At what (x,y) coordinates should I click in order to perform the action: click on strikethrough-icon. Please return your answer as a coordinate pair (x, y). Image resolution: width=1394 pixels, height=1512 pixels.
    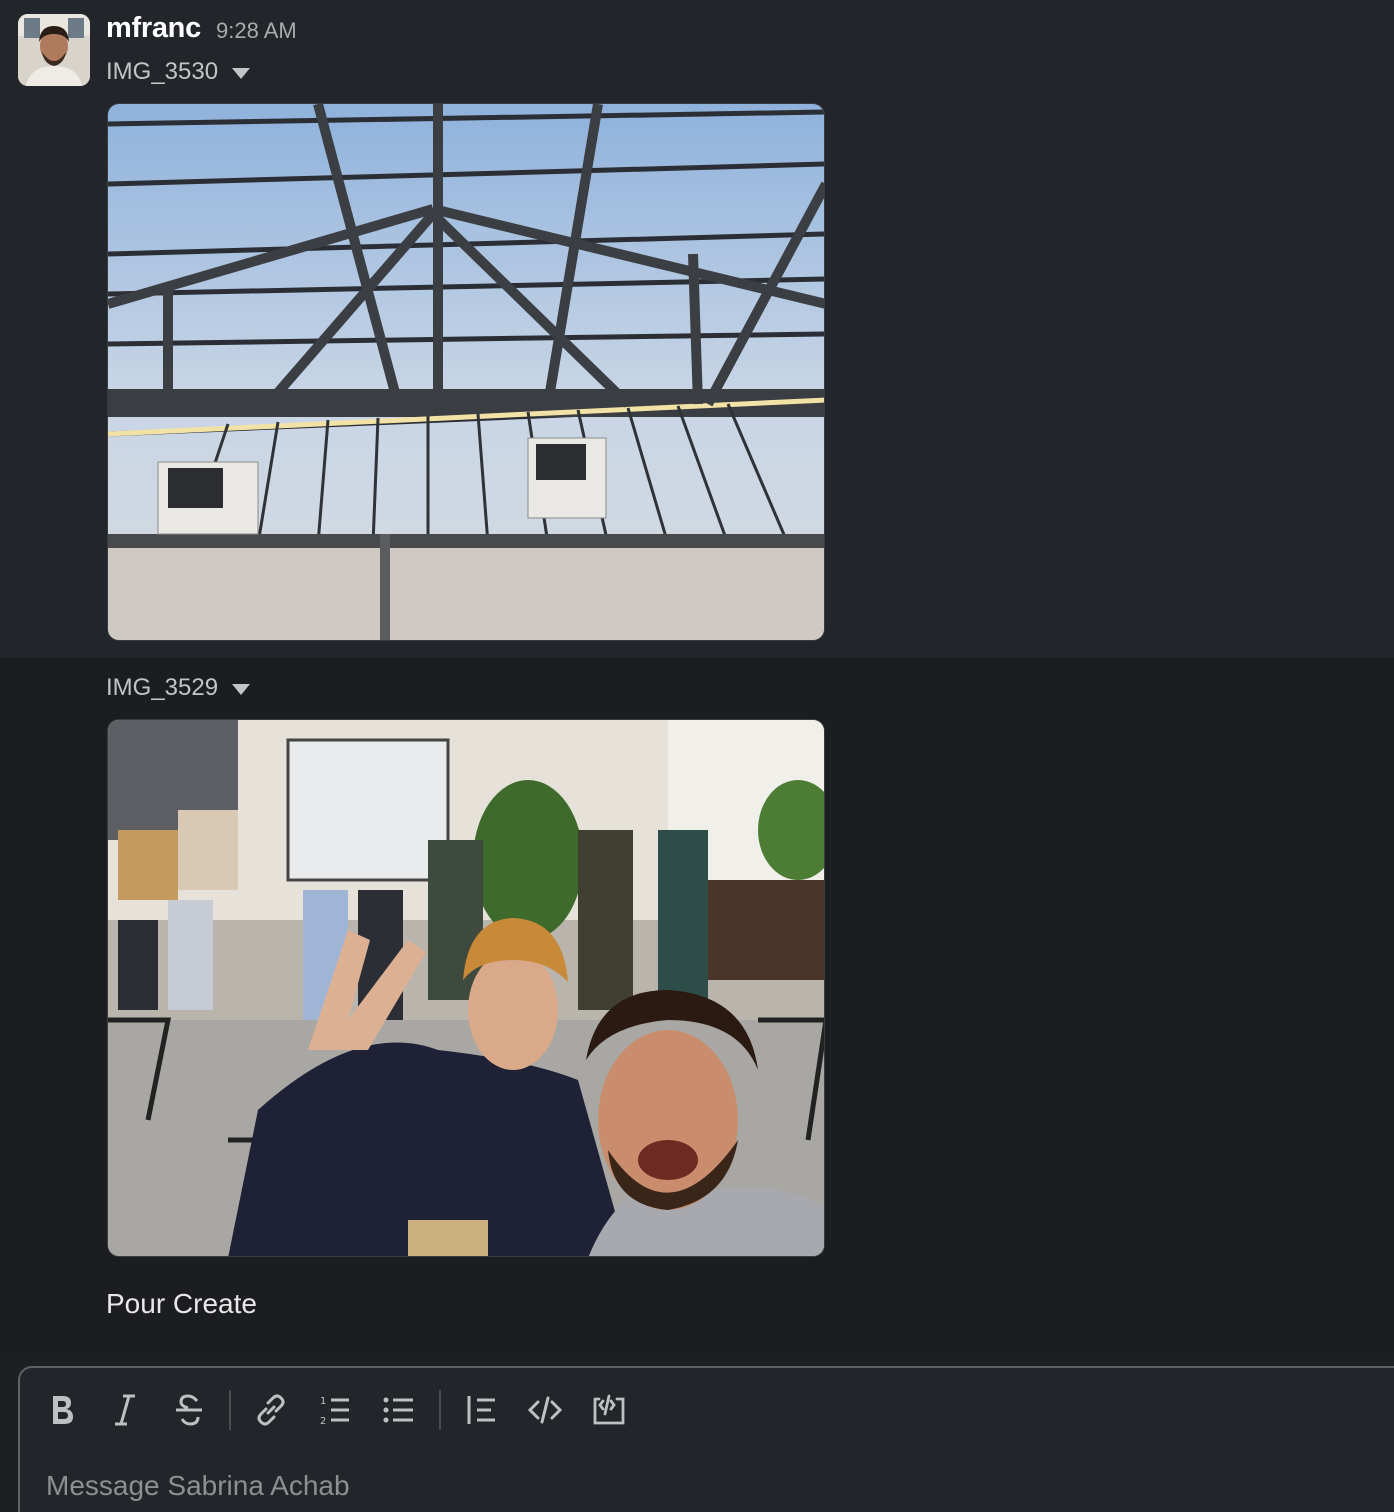
    Looking at the image, I should click on (189, 1410).